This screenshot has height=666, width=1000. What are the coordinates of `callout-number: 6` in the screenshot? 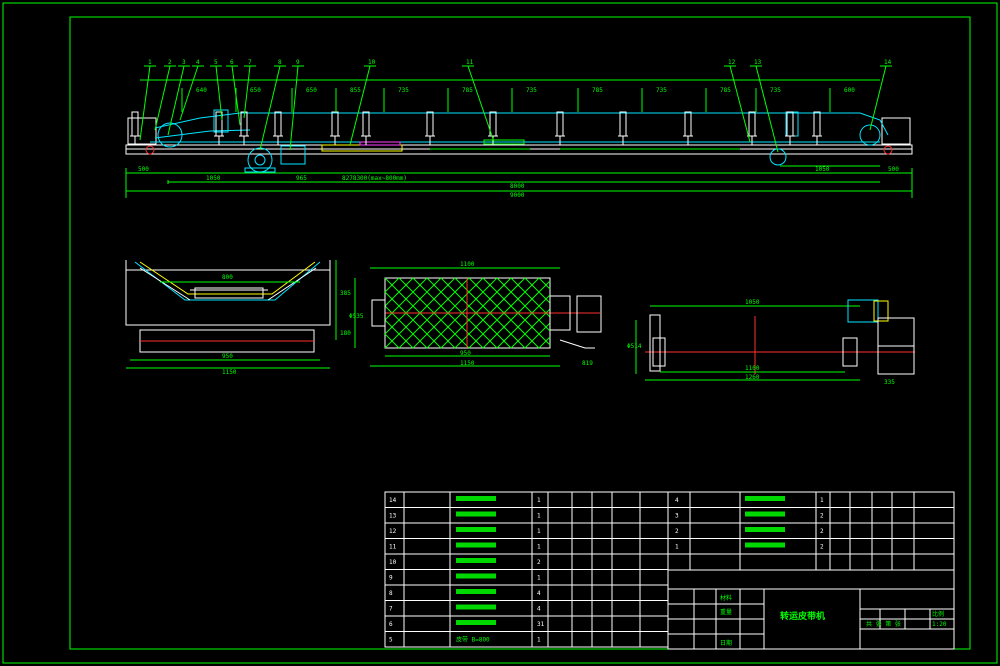 It's located at (232, 62).